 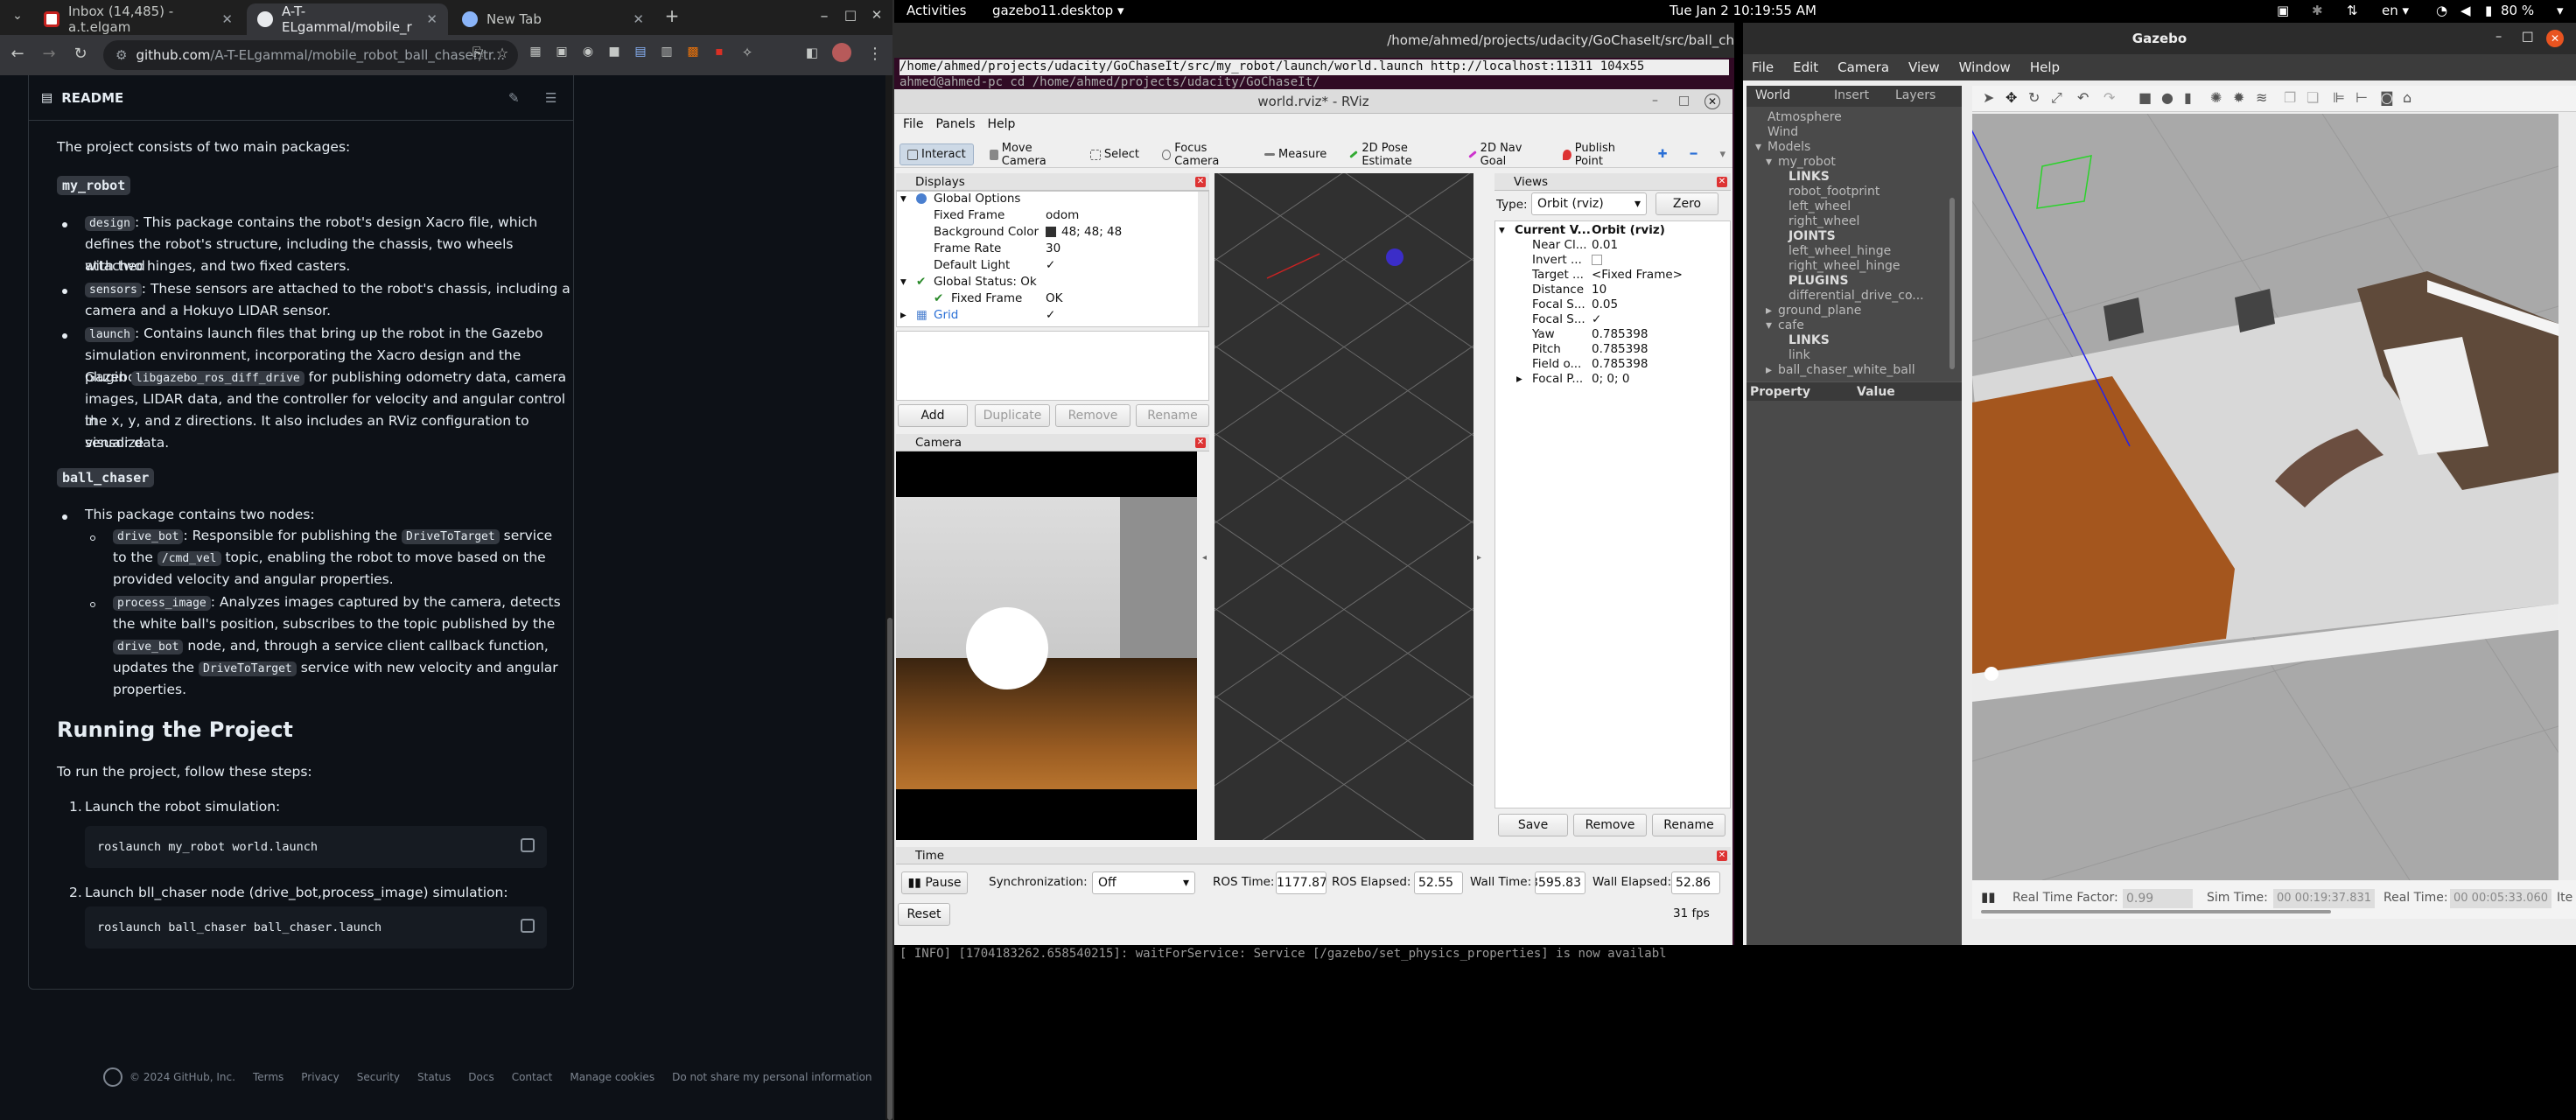 What do you see at coordinates (2261, 97) in the screenshot?
I see `directional-light-icon: ≋` at bounding box center [2261, 97].